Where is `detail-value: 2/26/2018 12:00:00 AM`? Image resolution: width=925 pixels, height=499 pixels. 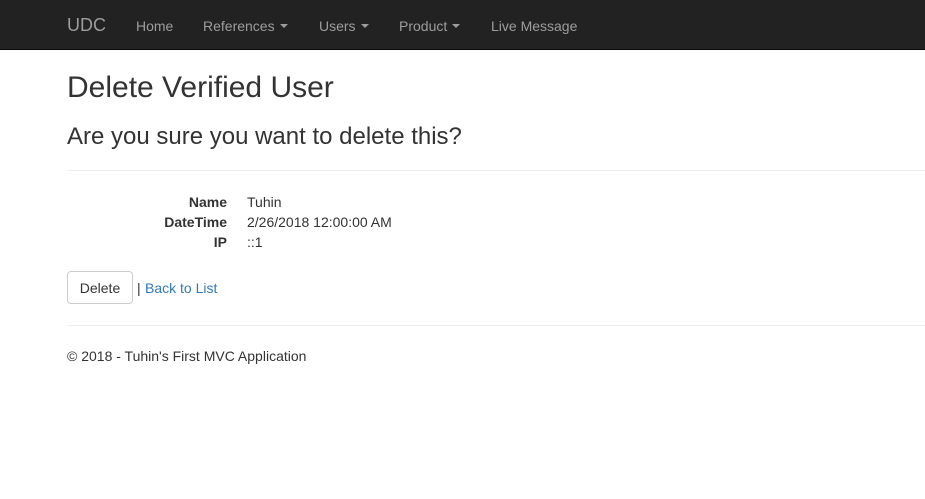 detail-value: 2/26/2018 12:00:00 AM is located at coordinates (319, 222).